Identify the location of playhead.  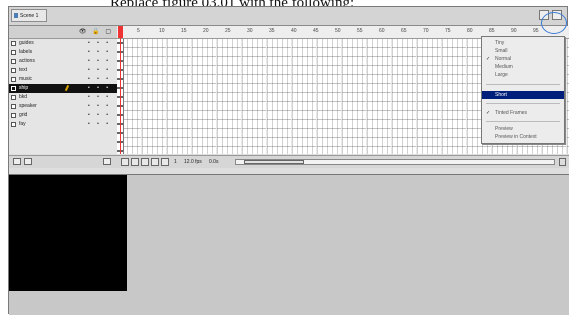
(120, 32).